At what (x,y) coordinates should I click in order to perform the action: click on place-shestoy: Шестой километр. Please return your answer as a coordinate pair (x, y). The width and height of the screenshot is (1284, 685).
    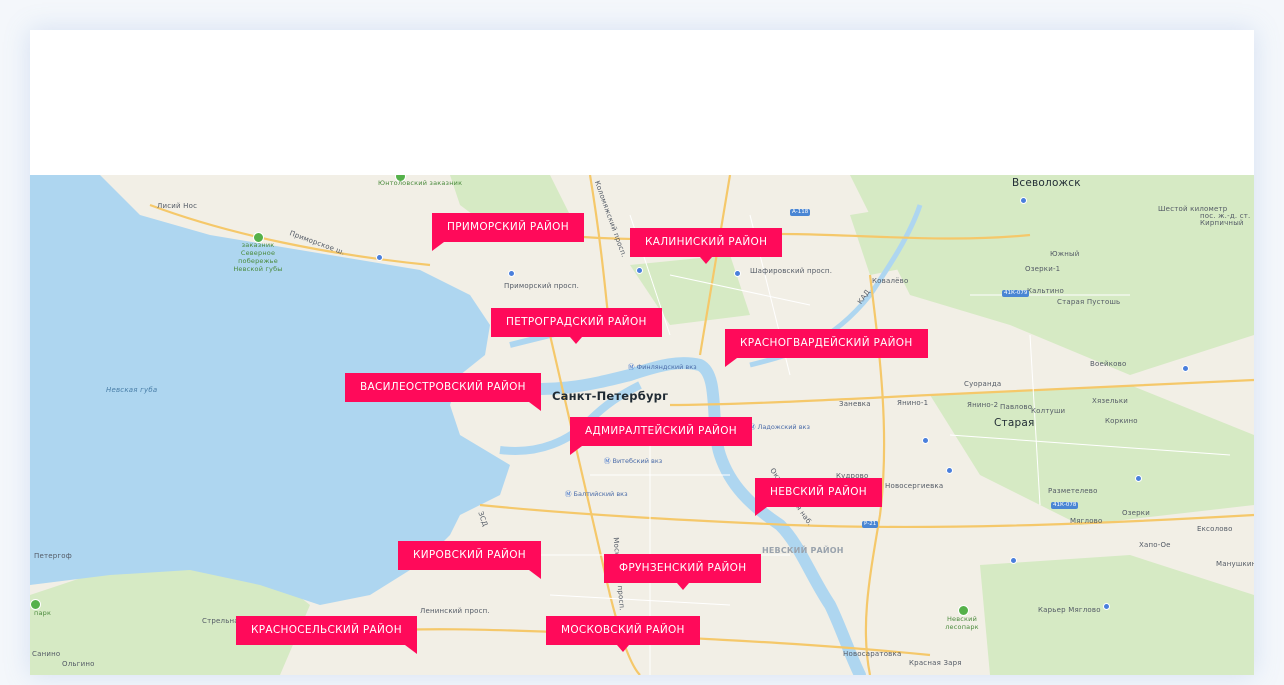
    Looking at the image, I should click on (1193, 209).